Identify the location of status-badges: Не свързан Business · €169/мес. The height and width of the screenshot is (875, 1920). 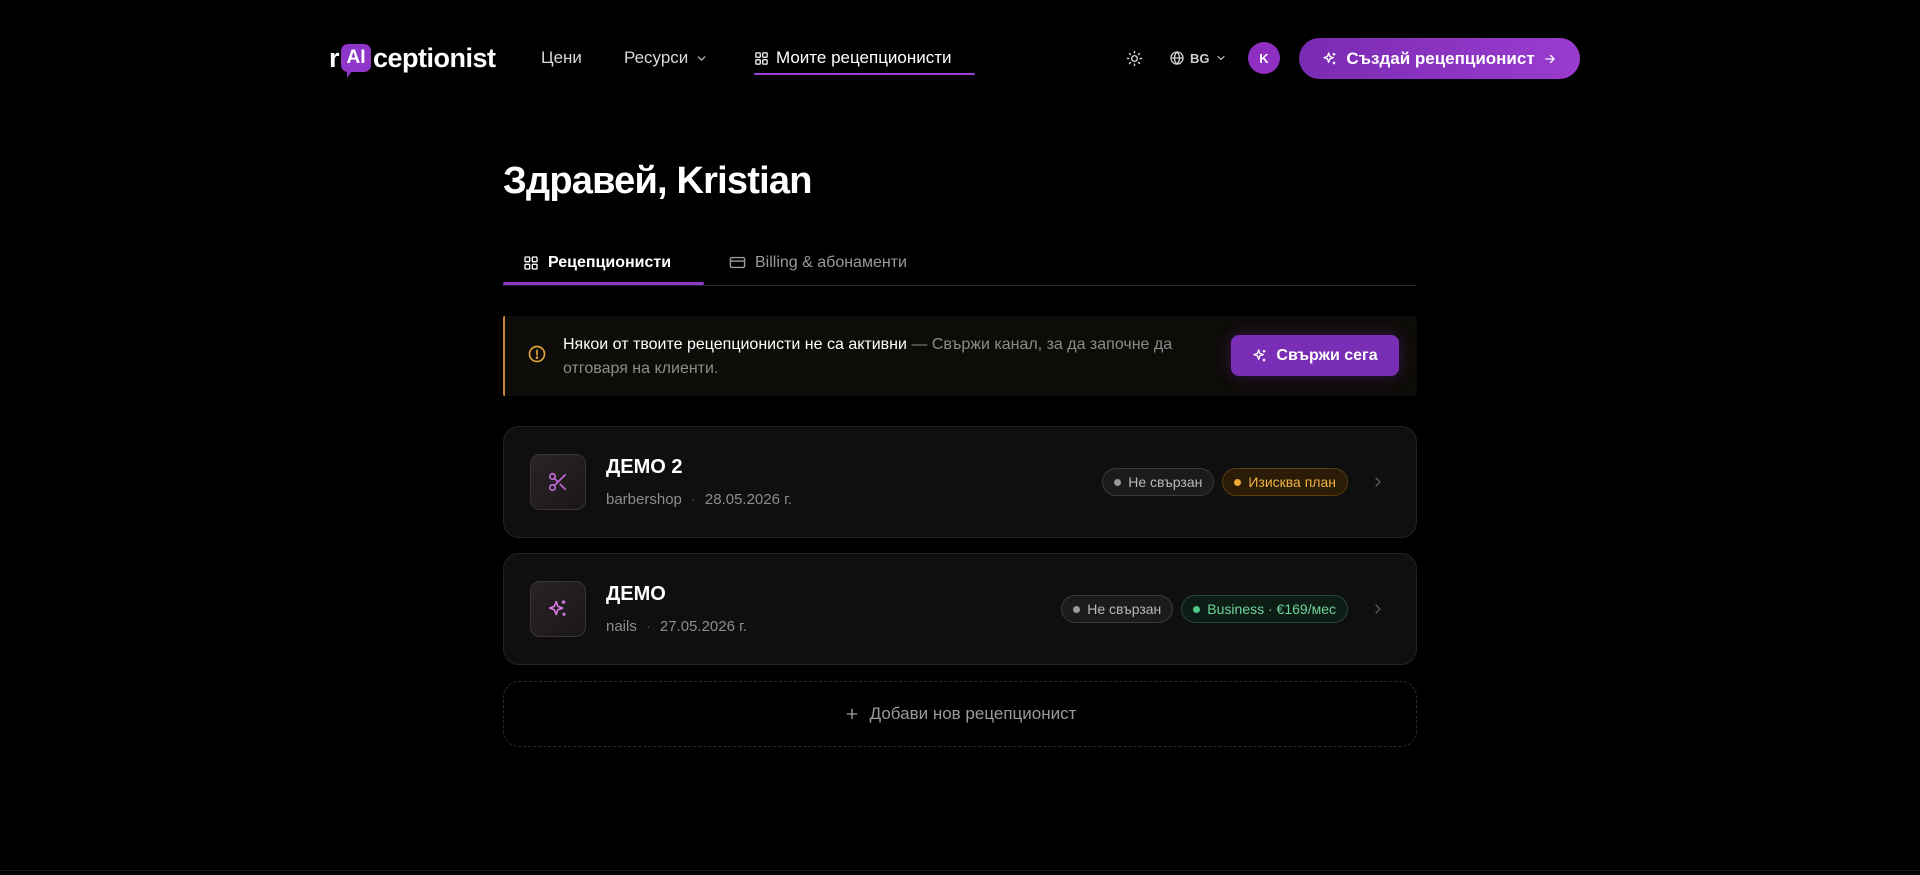
(1204, 609).